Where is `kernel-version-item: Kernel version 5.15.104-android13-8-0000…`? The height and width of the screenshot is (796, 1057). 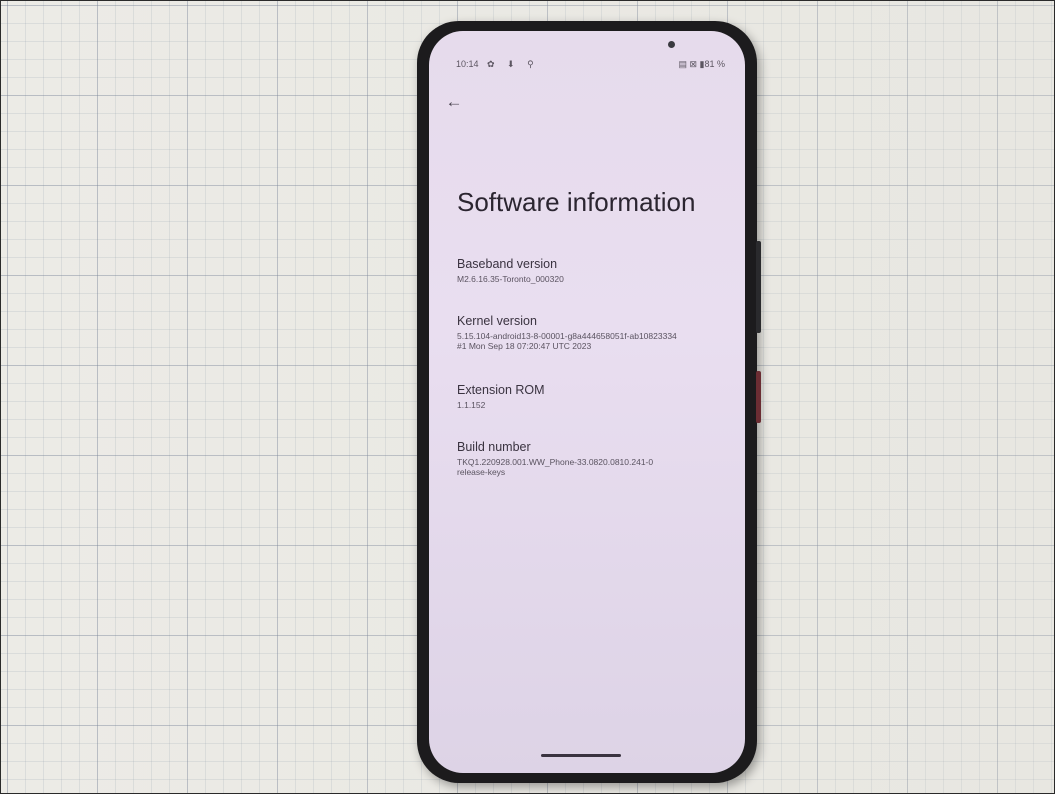 kernel-version-item: Kernel version 5.15.104-android13-8-0000… is located at coordinates (567, 332).